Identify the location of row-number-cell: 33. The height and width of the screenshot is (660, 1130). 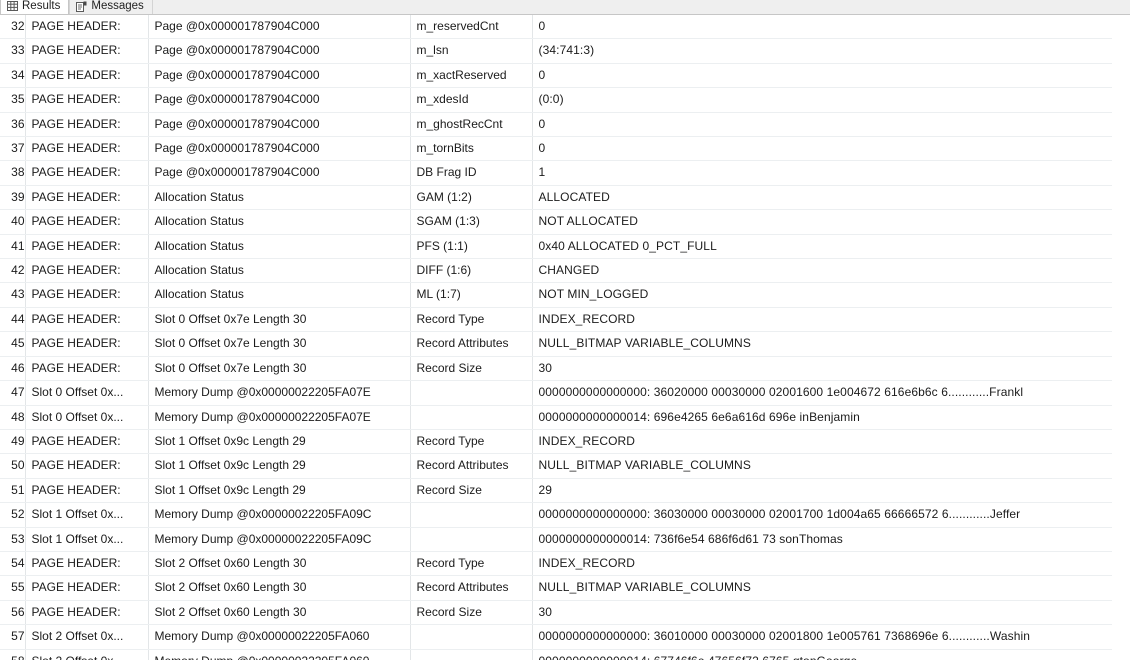
(13, 51).